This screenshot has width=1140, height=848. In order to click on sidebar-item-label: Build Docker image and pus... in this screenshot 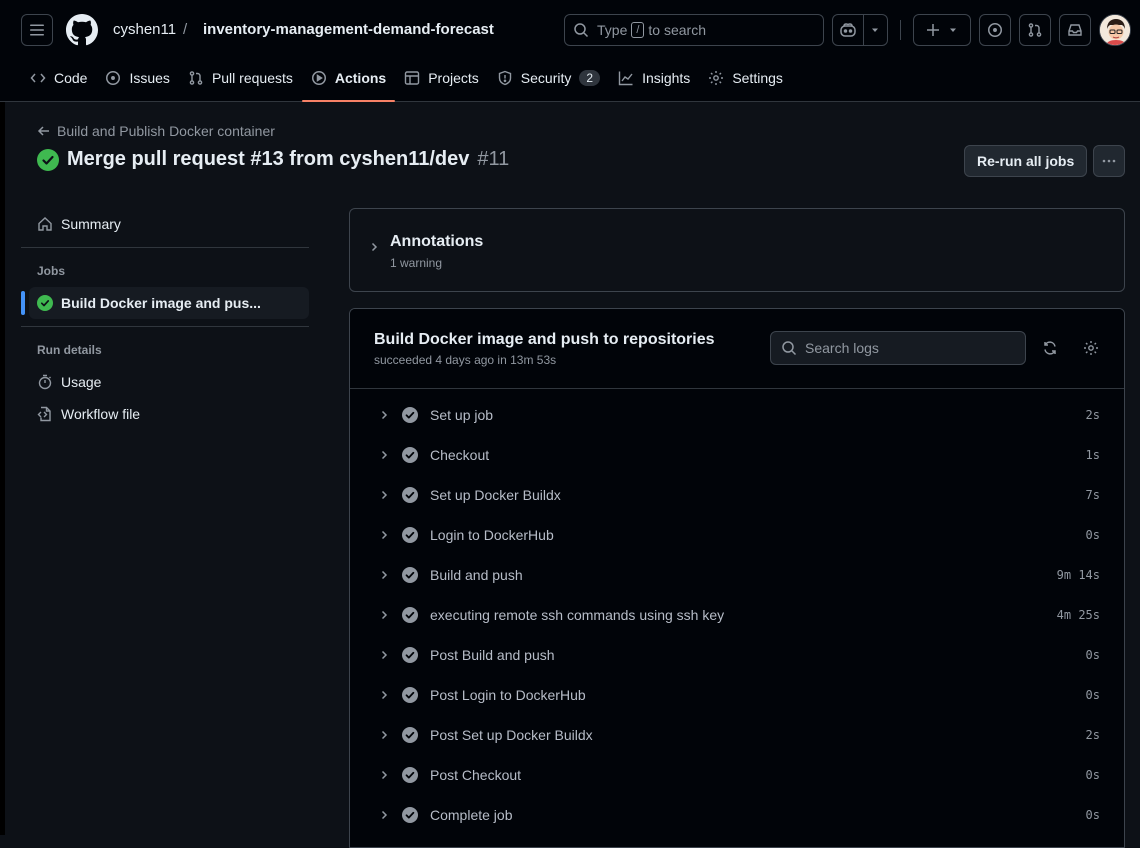, I will do `click(161, 303)`.